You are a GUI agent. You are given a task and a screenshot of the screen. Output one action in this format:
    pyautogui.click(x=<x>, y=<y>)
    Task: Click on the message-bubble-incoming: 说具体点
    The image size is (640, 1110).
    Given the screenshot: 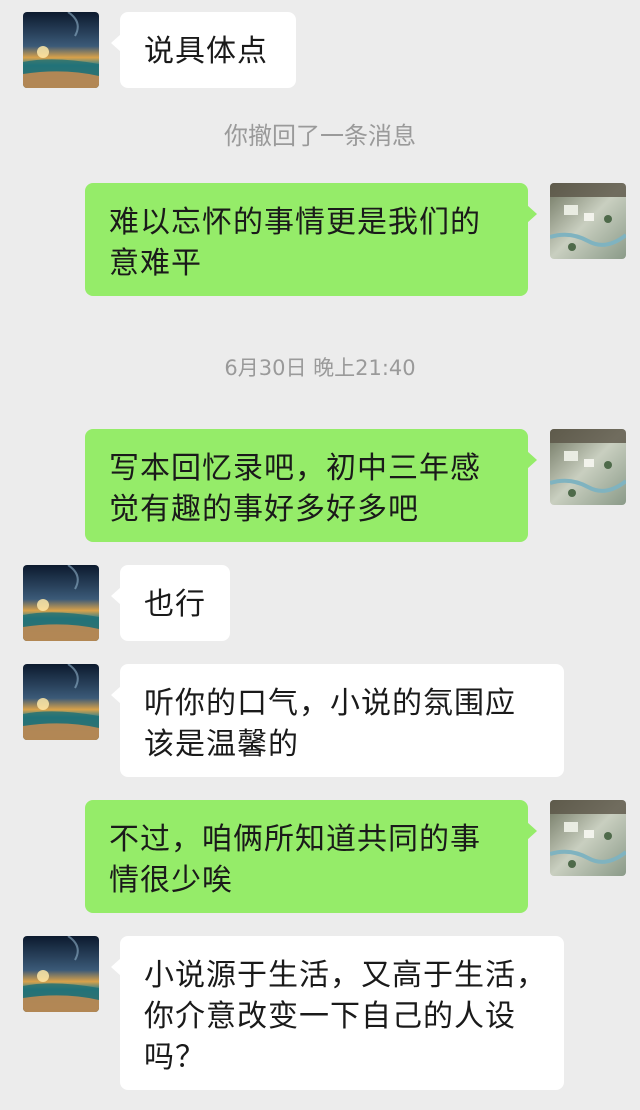 What is the action you would take?
    pyautogui.click(x=203, y=50)
    